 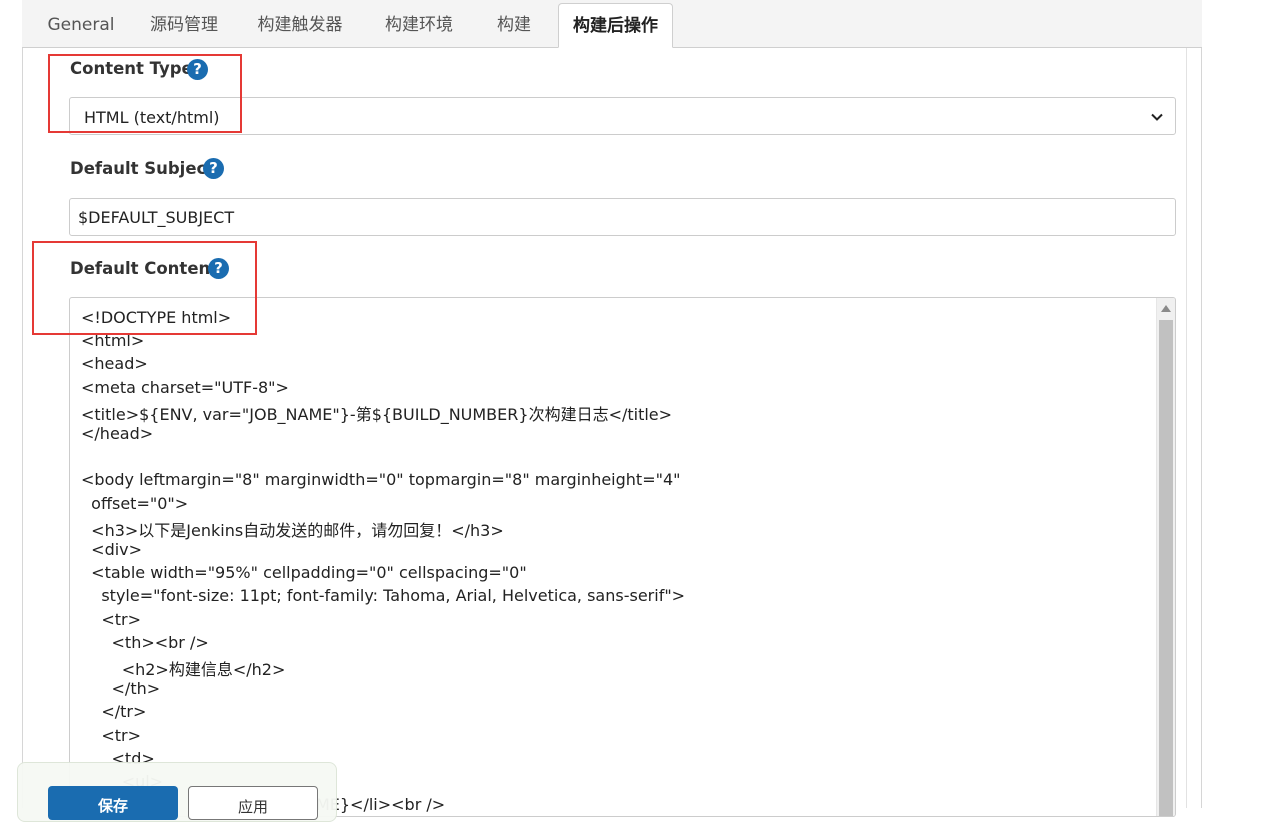 I want to click on code-line: </th>, so click(x=121, y=689).